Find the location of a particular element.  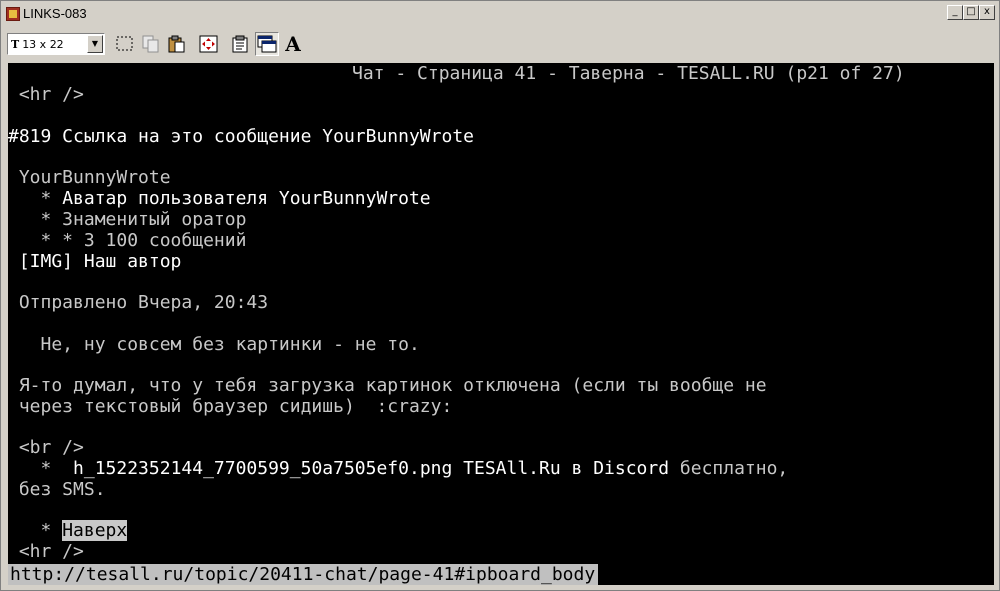

author-image-line: [IMG] Наш автор is located at coordinates (95, 261).